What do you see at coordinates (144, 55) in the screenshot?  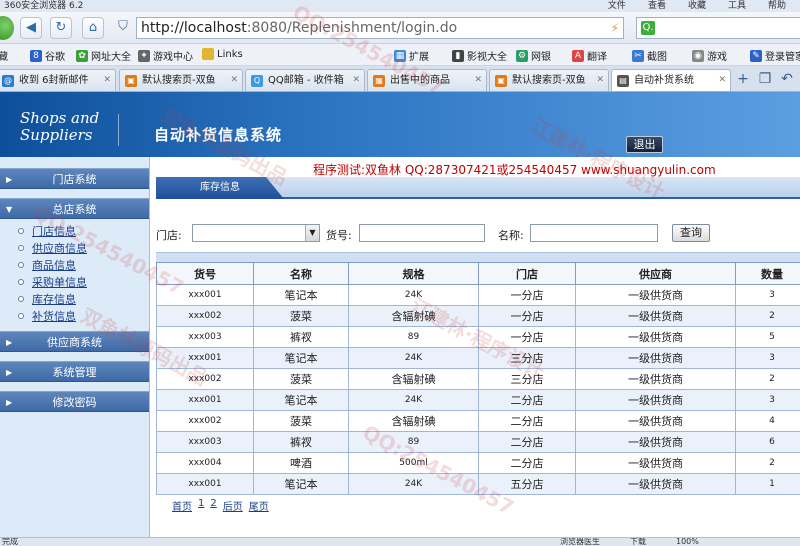 I see `gamepad-icon: ✦` at bounding box center [144, 55].